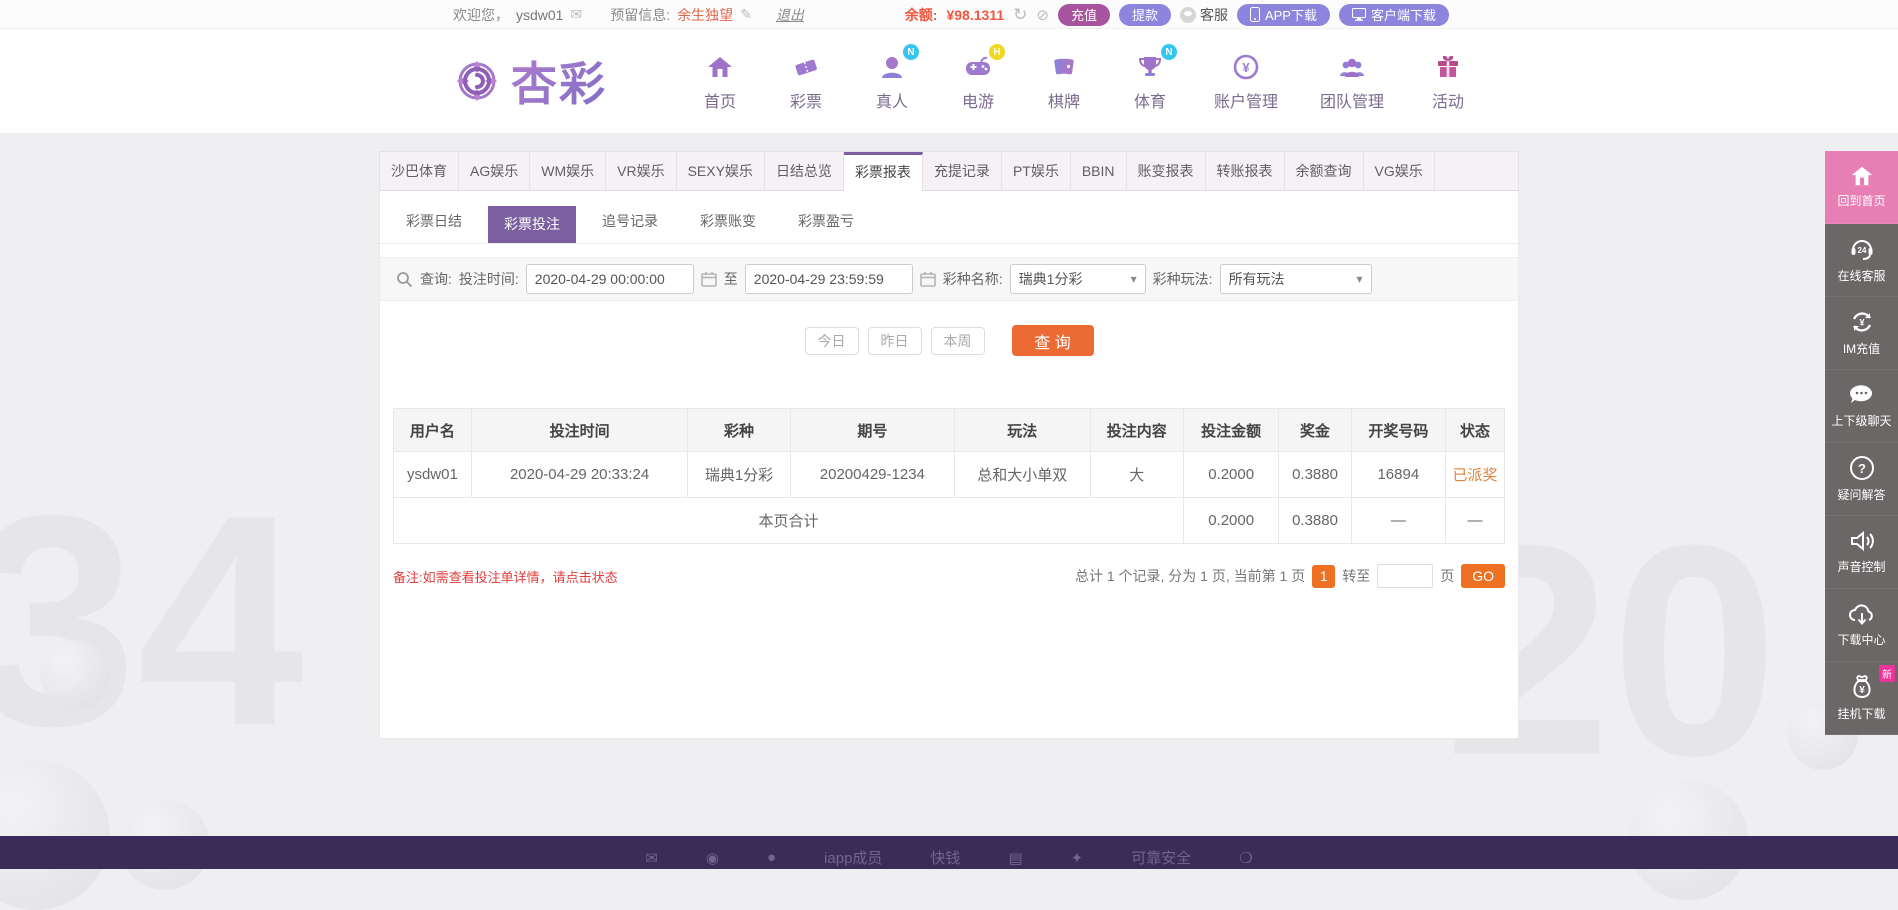  I want to click on sidebar-home: 回到首页, so click(1861, 187).